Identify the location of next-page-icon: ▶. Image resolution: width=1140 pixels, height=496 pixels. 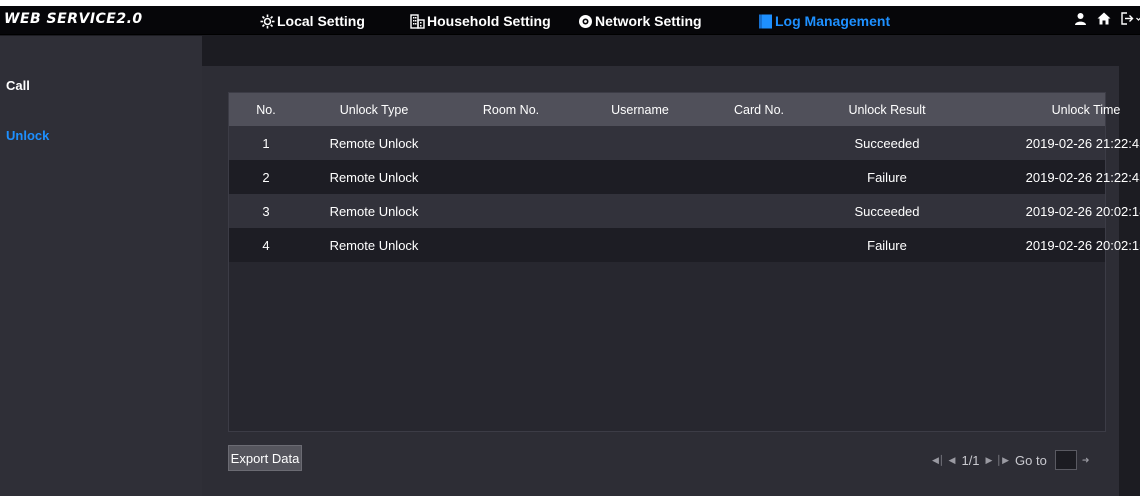
(989, 460).